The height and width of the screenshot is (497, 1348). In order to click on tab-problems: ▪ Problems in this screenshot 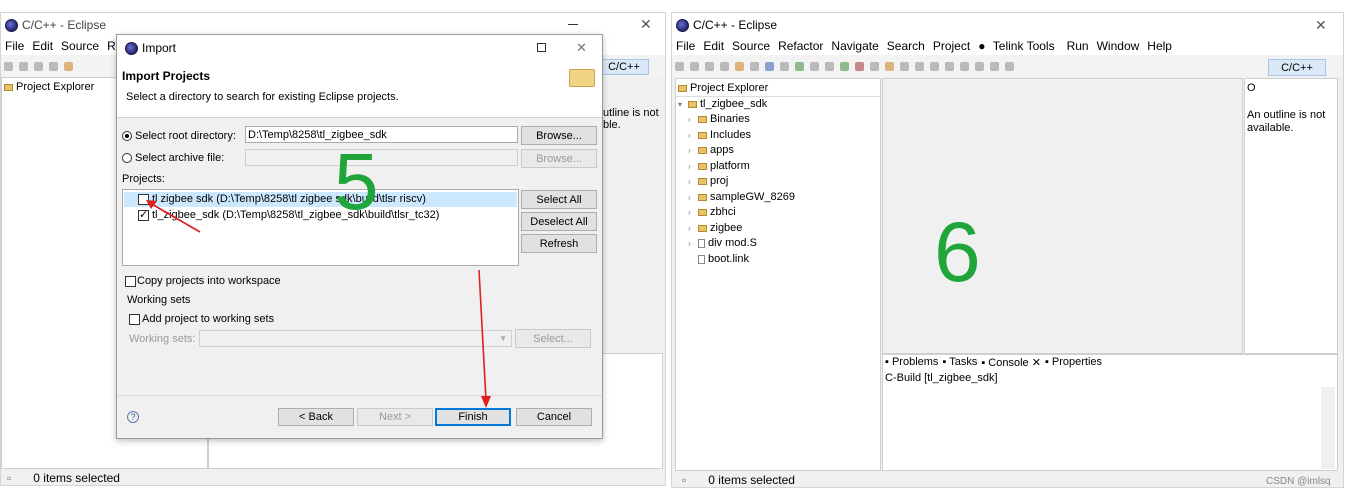, I will do `click(911, 362)`.